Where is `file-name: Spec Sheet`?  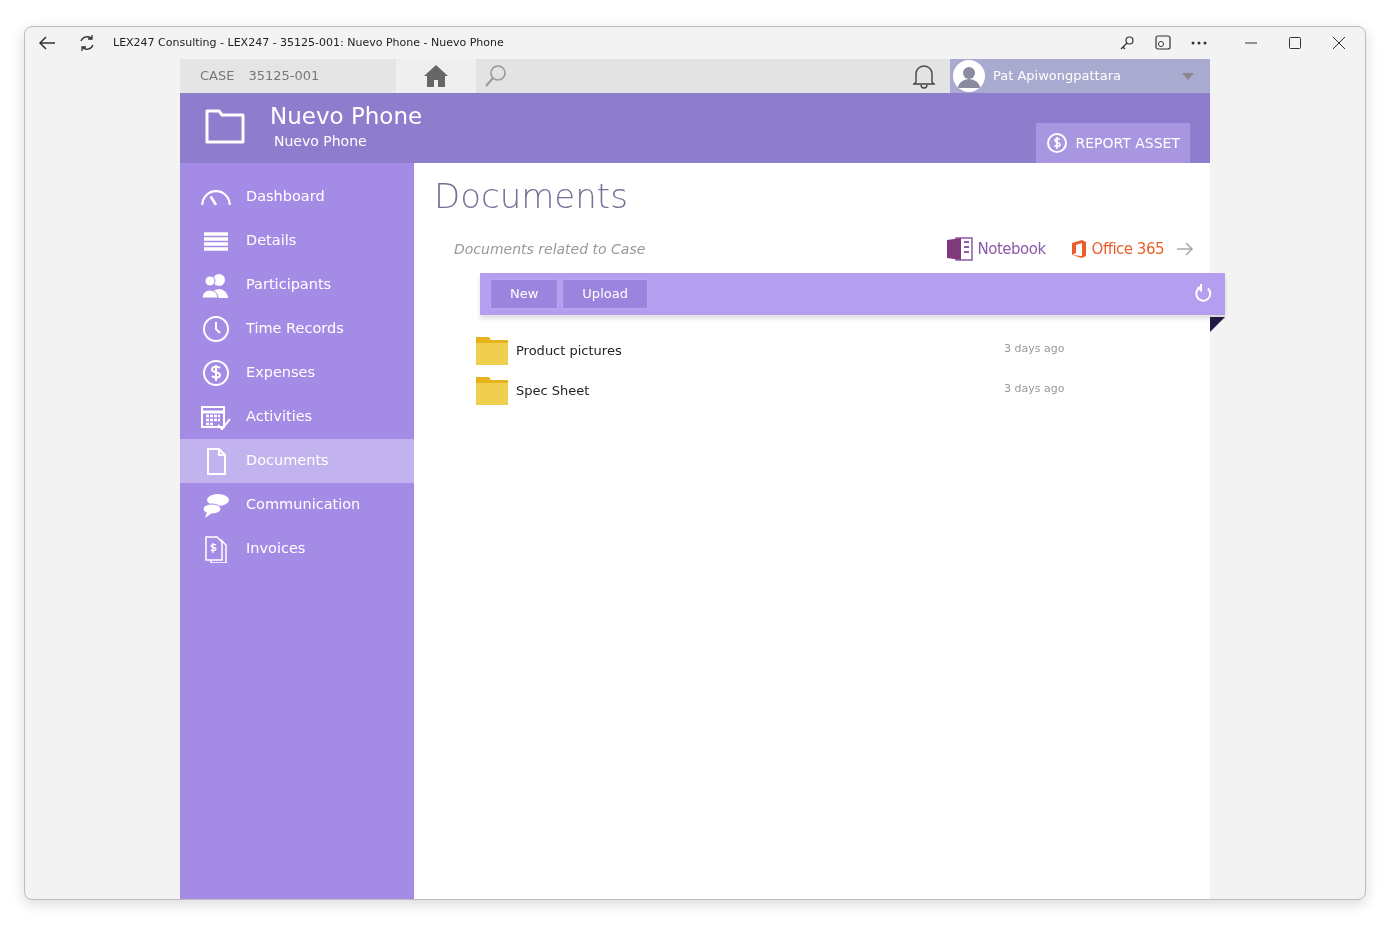 file-name: Spec Sheet is located at coordinates (760, 391).